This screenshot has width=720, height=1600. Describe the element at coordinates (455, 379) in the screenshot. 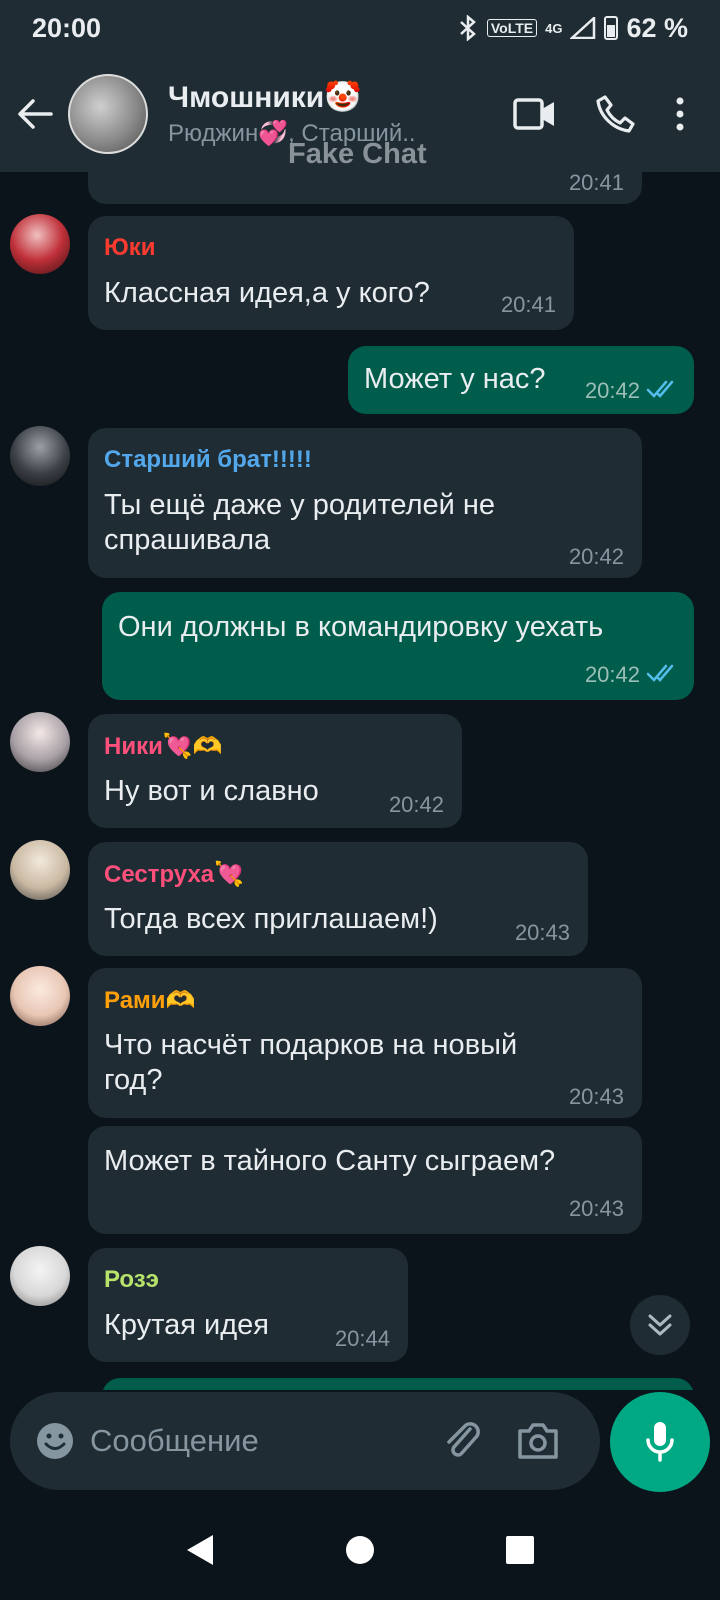

I see `message-text: Может у нас?` at that location.